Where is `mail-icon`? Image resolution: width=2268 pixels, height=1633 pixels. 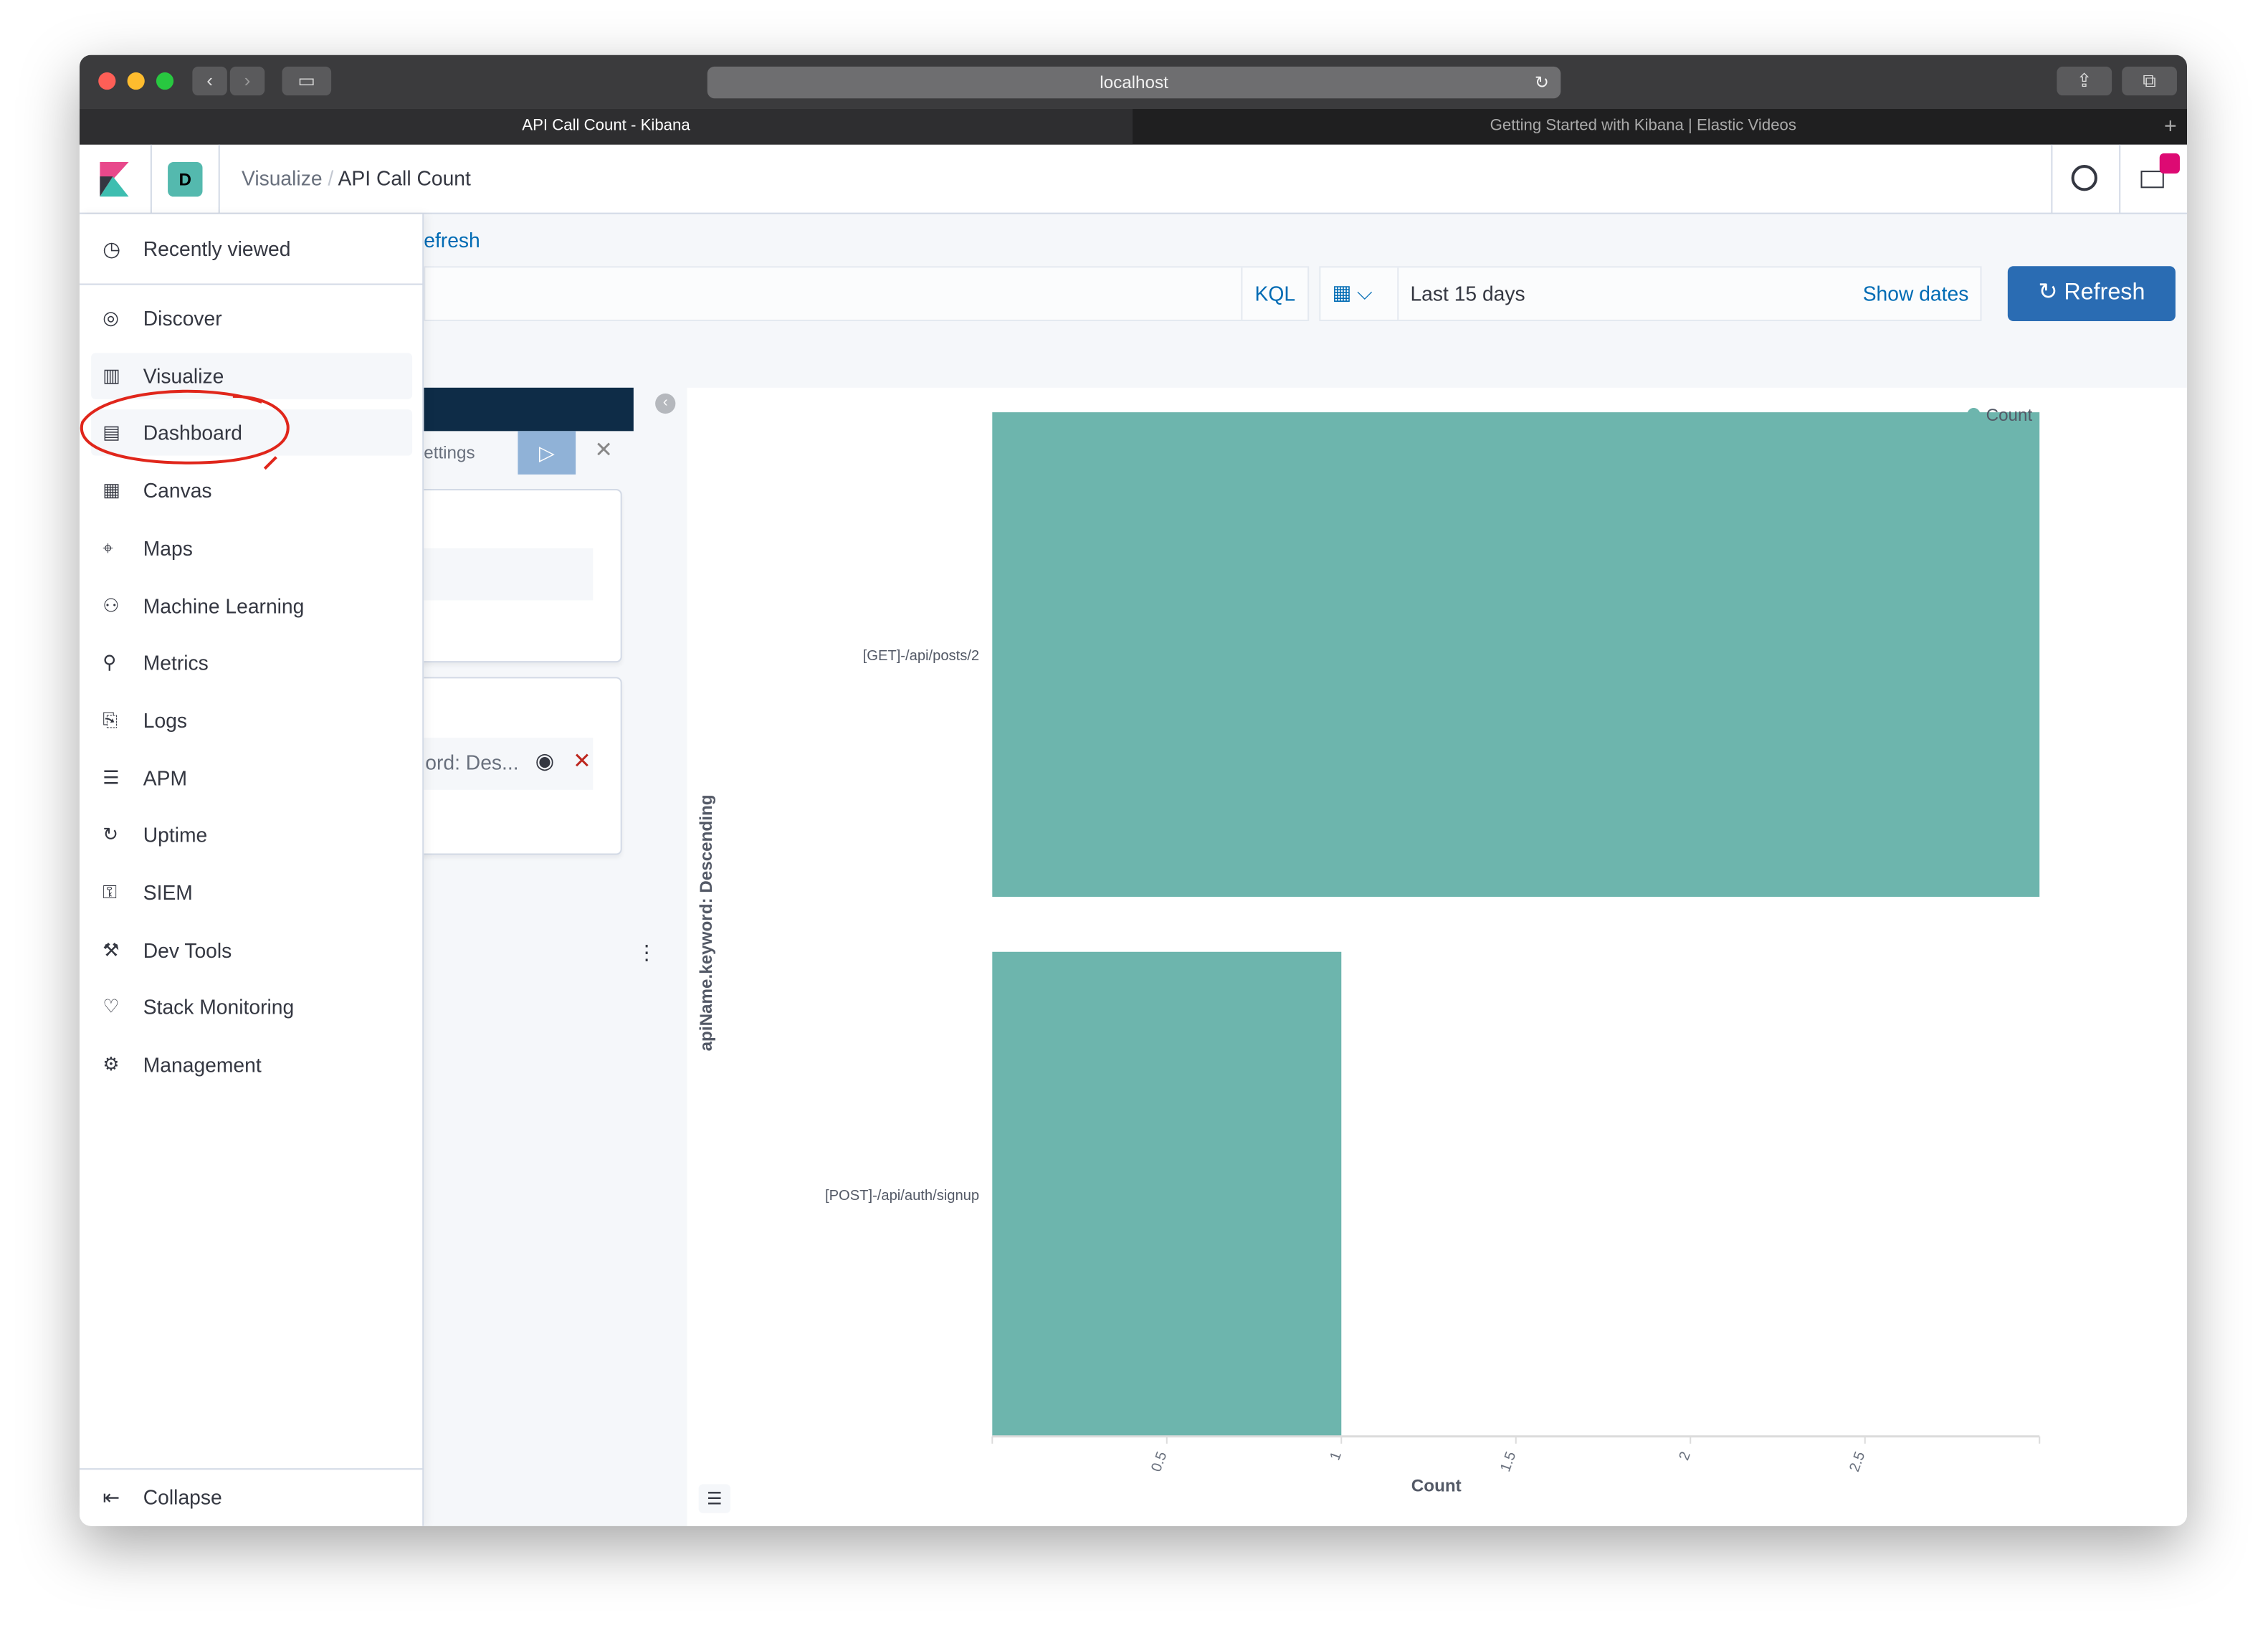 mail-icon is located at coordinates (2152, 180).